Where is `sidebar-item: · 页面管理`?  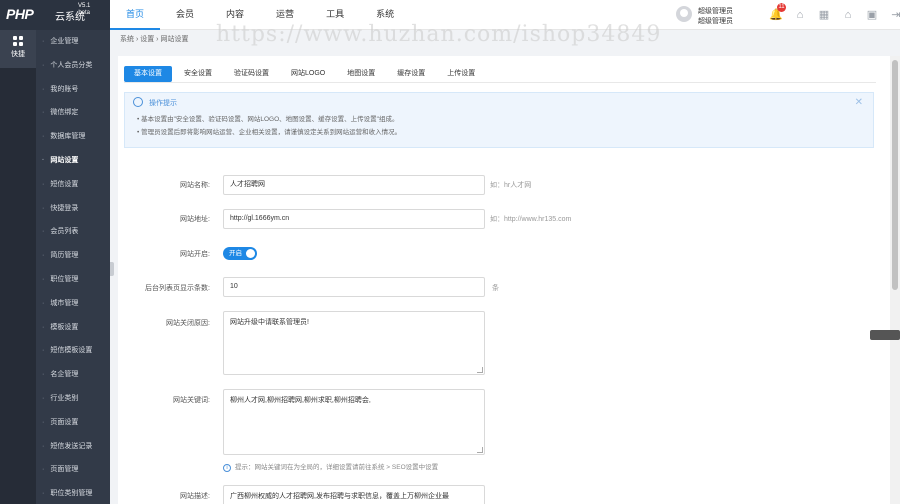 sidebar-item: · 页面管理 is located at coordinates (73, 470).